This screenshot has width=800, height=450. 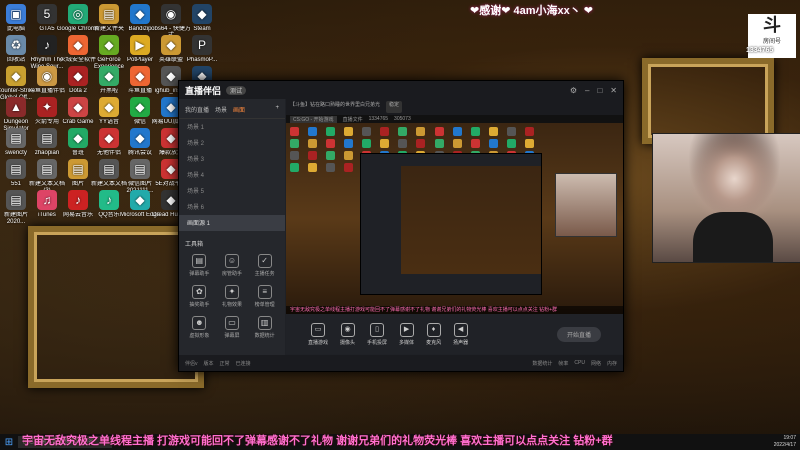 I want to click on maximize-icon: □, so click(x=599, y=90).